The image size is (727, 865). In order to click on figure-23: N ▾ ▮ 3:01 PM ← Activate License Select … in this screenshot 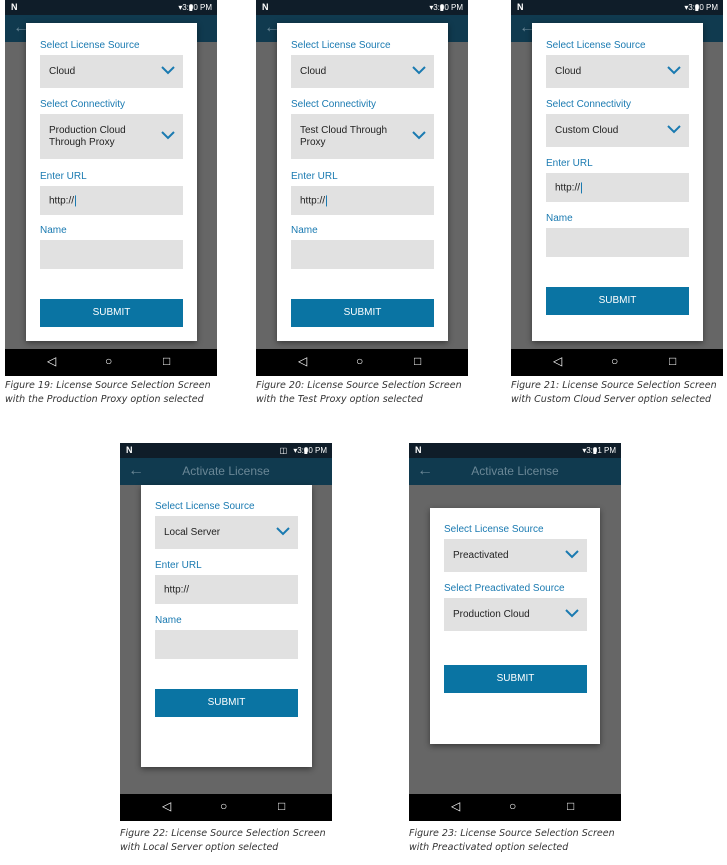, I will do `click(516, 652)`.